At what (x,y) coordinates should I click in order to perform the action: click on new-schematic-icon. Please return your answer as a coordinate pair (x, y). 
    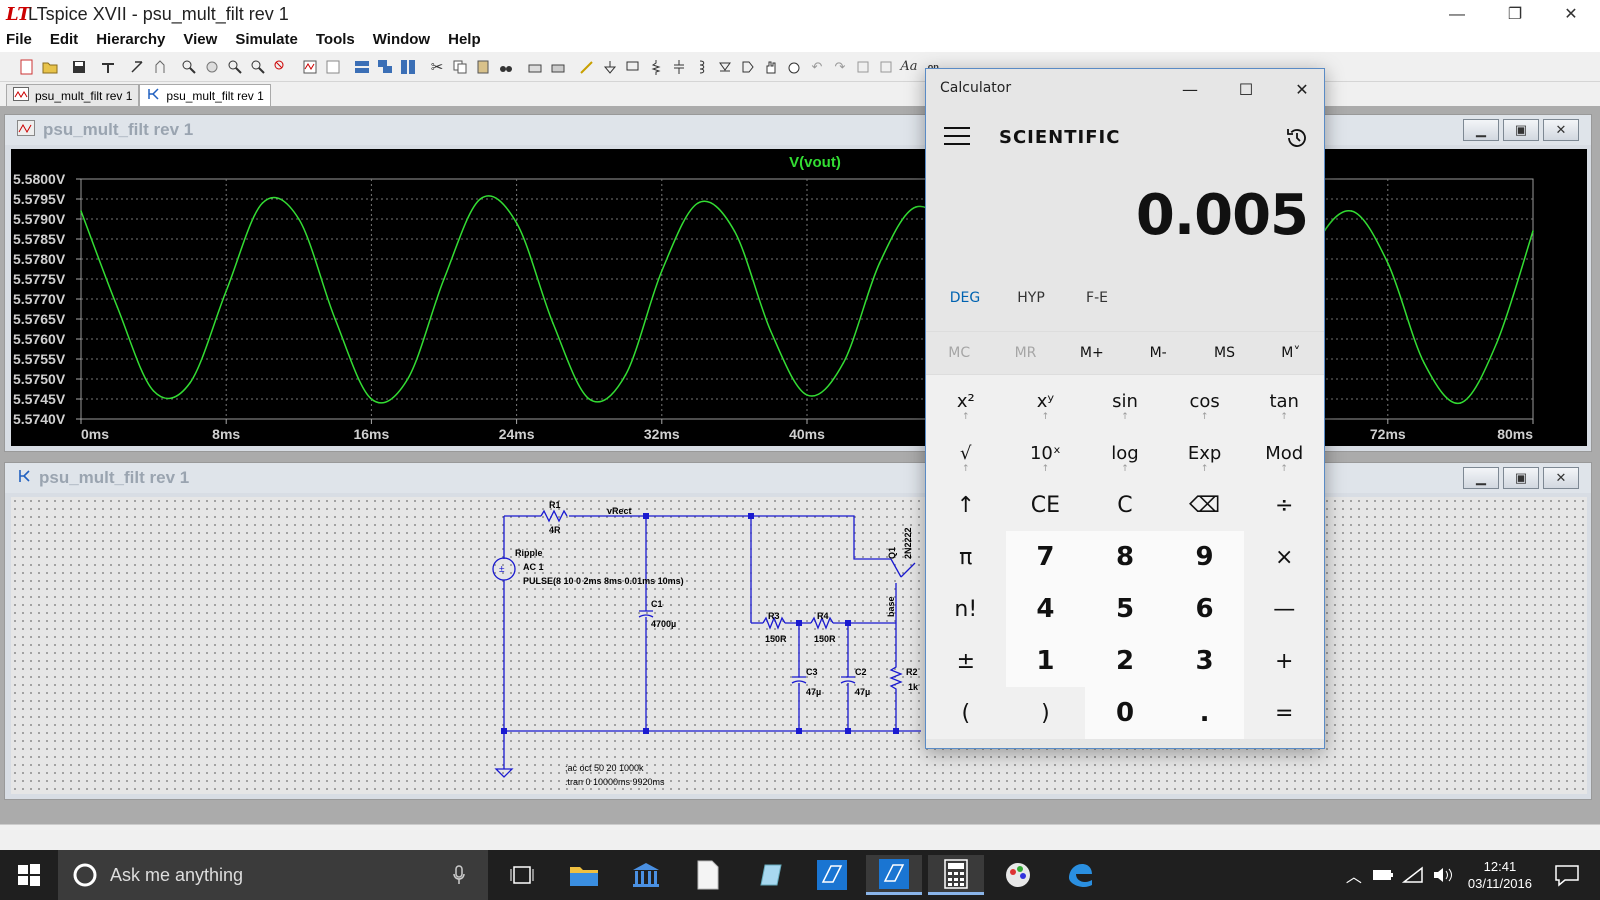
    Looking at the image, I should click on (27, 67).